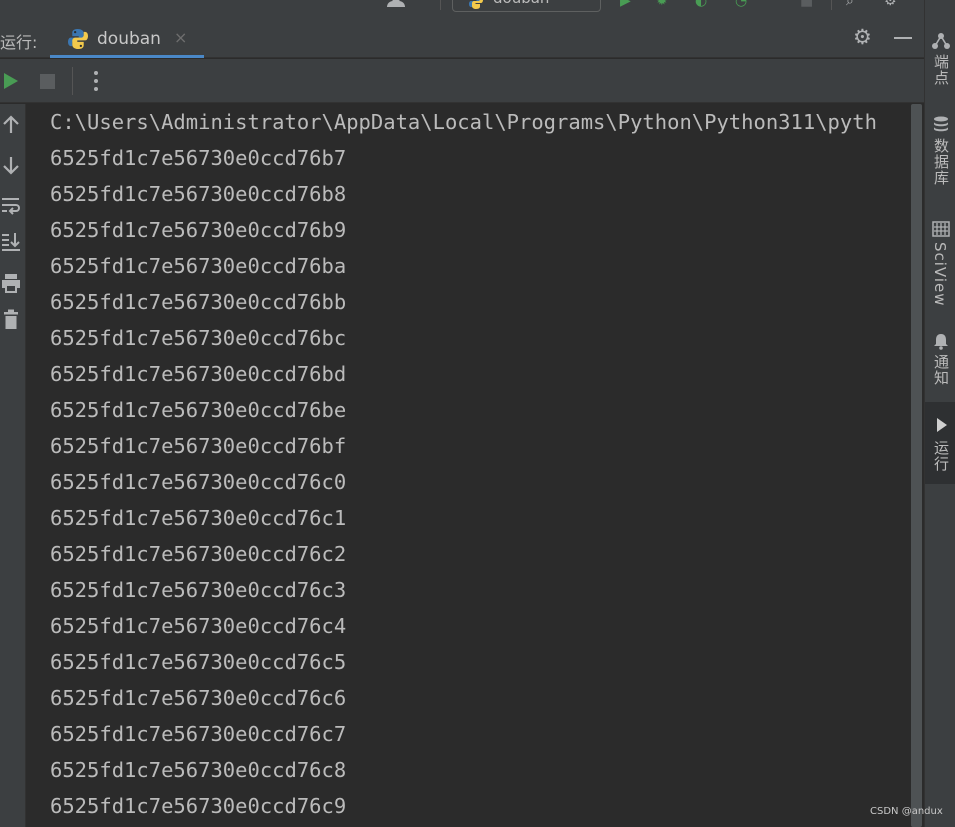 The image size is (955, 827). What do you see at coordinates (397, 4) in the screenshot?
I see `user-icon` at bounding box center [397, 4].